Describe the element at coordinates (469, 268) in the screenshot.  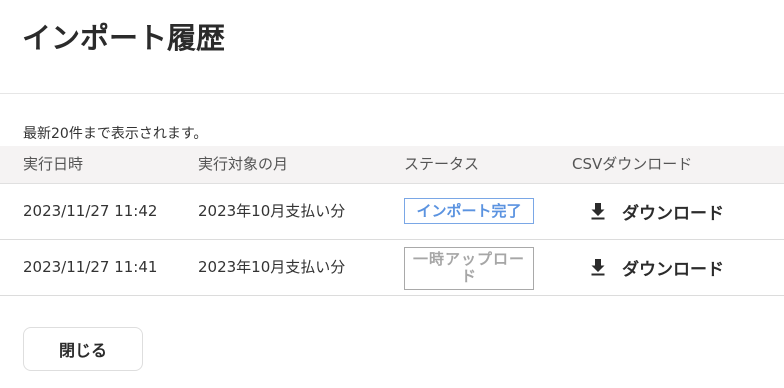
I see `status-badge: 一時アップロード` at that location.